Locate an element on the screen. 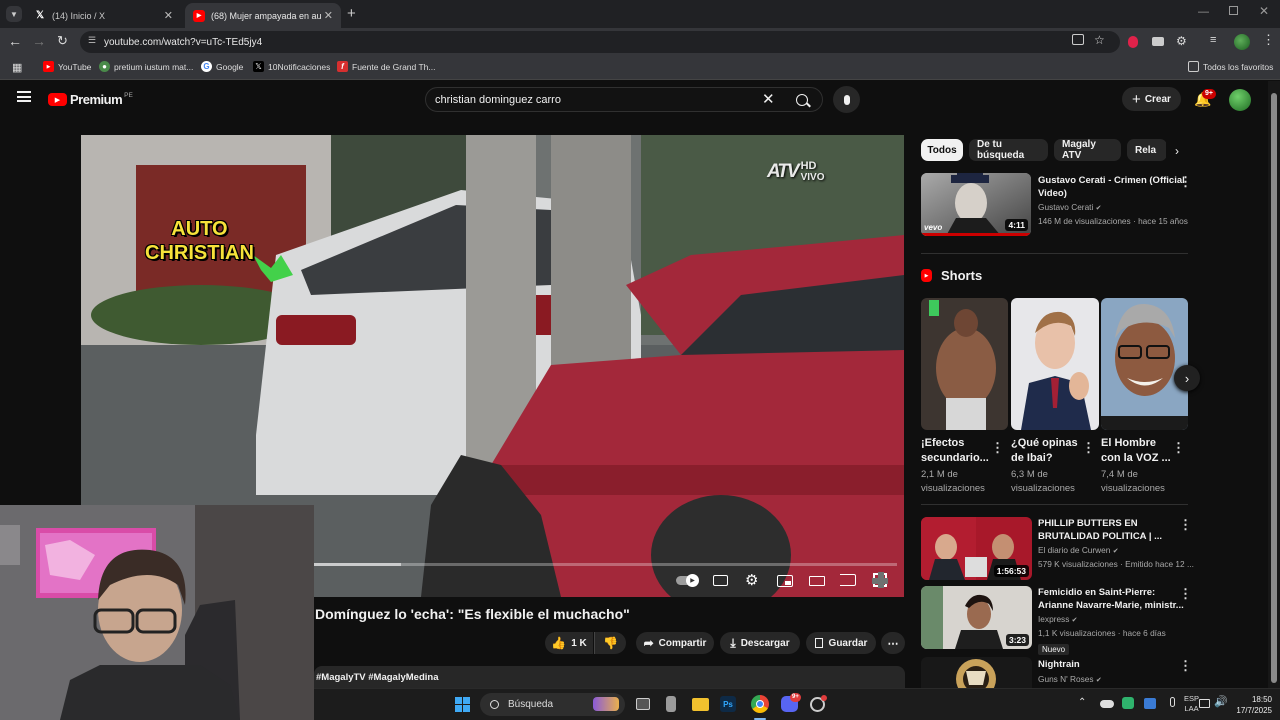 This screenshot has height=720, width=1280. photoshop-icon: Ps is located at coordinates (728, 704).